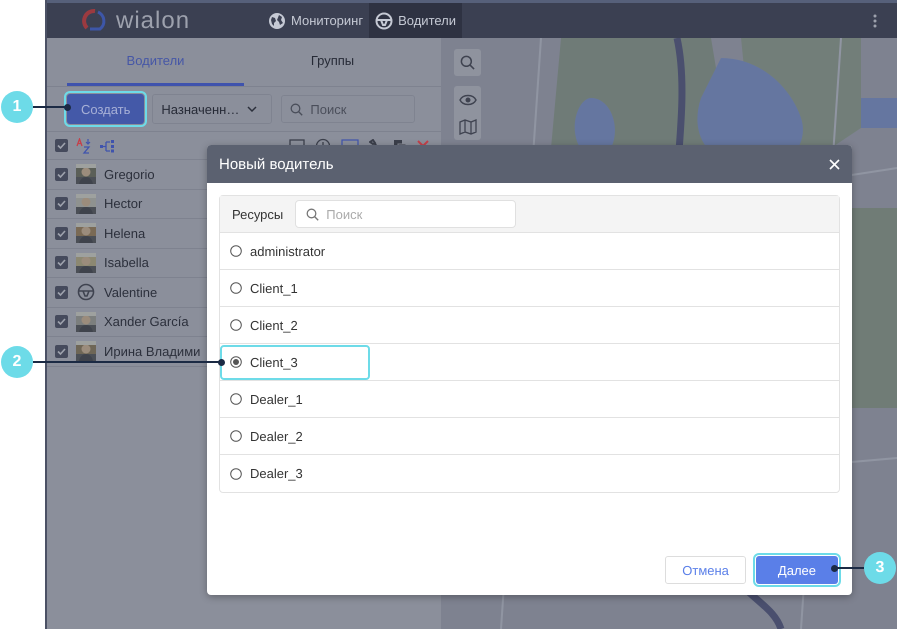 This screenshot has height=629, width=897. Describe the element at coordinates (834, 164) in the screenshot. I see `close-icon` at that location.